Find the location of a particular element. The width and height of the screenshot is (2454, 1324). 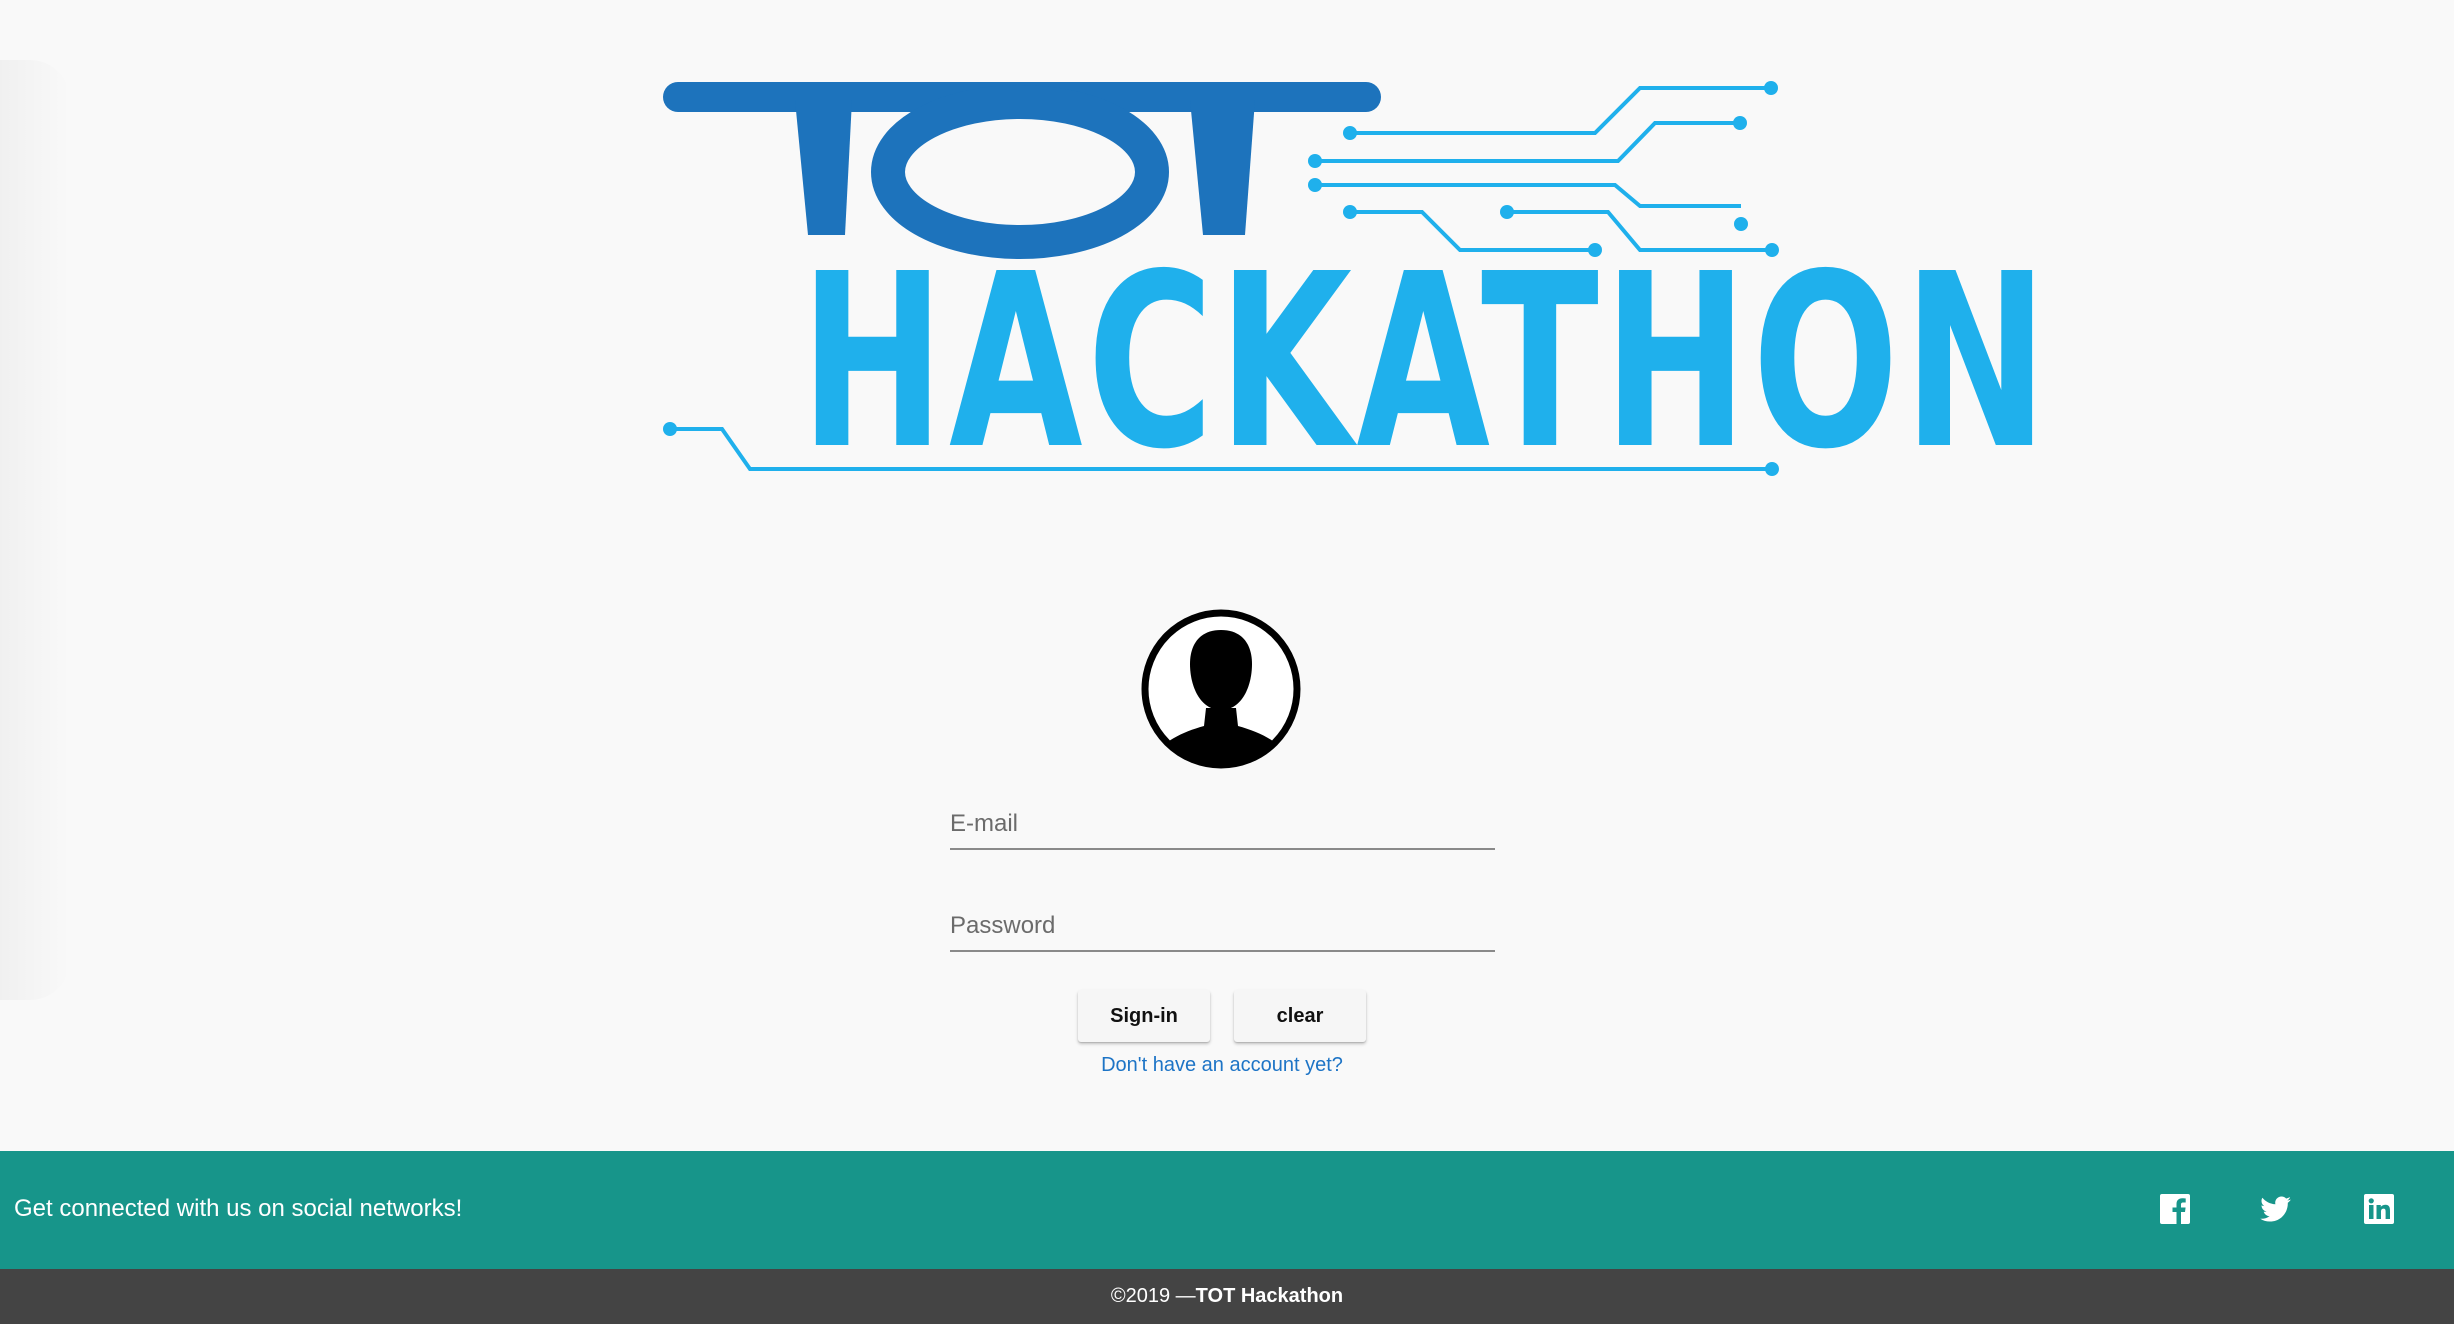

linkedin-icon is located at coordinates (2379, 1209).